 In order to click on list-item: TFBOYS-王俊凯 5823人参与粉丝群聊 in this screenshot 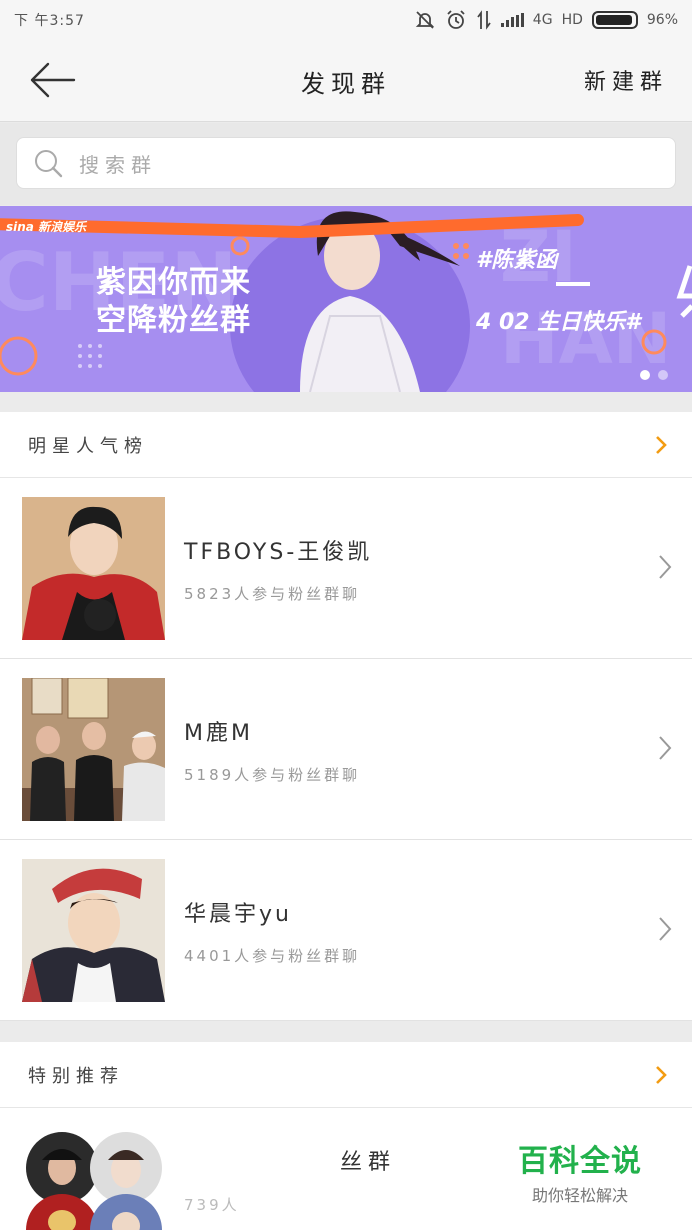, I will do `click(346, 568)`.